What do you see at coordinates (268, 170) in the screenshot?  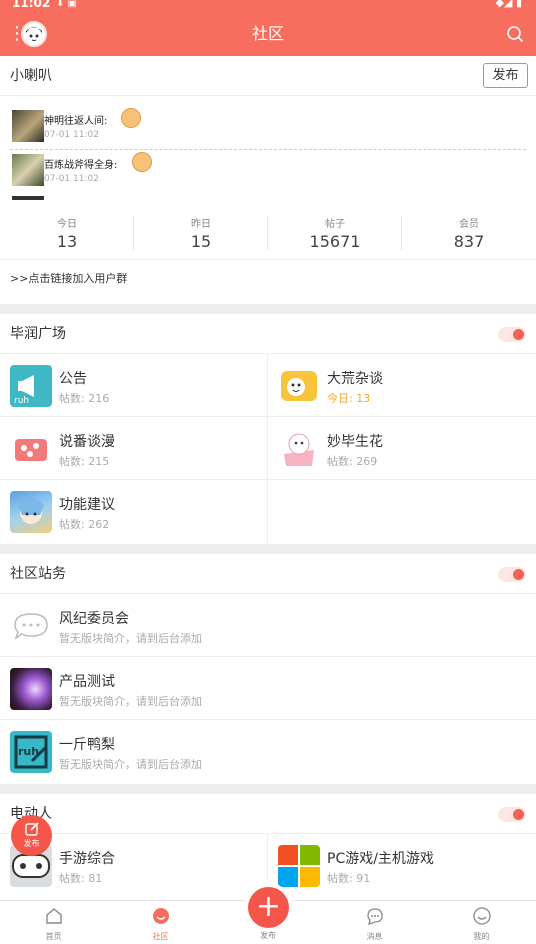 I see `feed-item: 百炼战斧得全身: 07-01 11:02` at bounding box center [268, 170].